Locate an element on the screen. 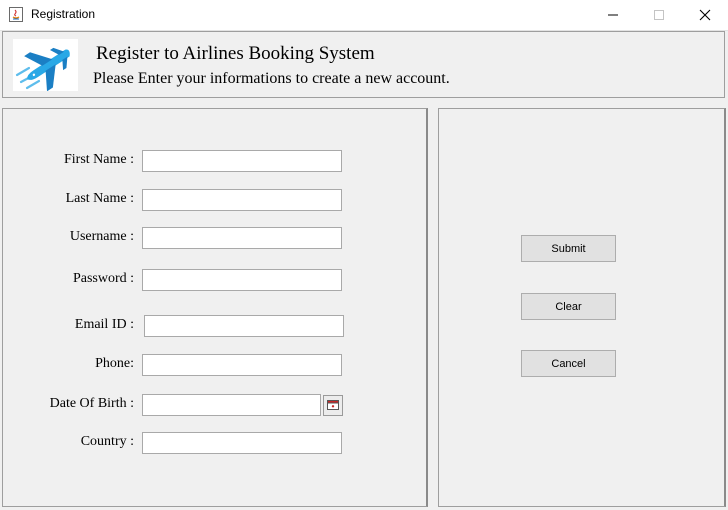  submit-button: Submit is located at coordinates (568, 248).